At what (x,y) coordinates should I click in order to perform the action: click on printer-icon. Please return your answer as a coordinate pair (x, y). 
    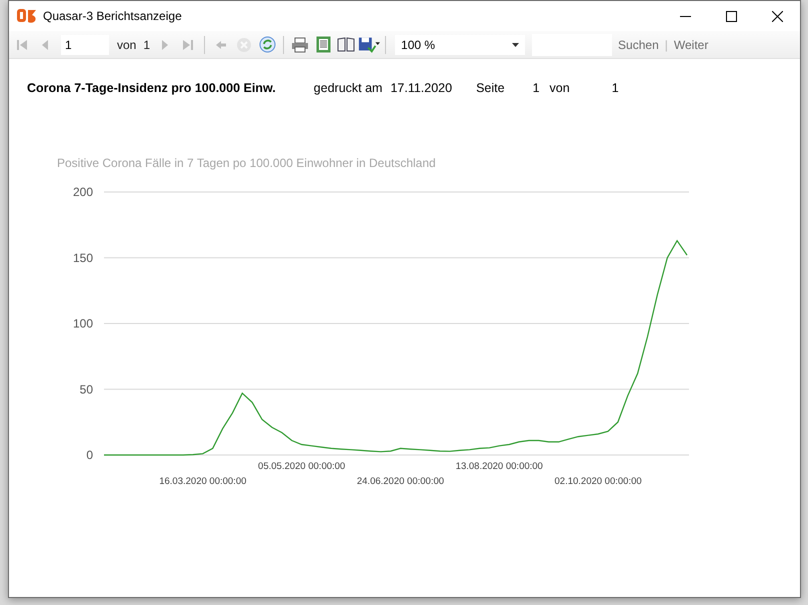
    Looking at the image, I should click on (300, 44).